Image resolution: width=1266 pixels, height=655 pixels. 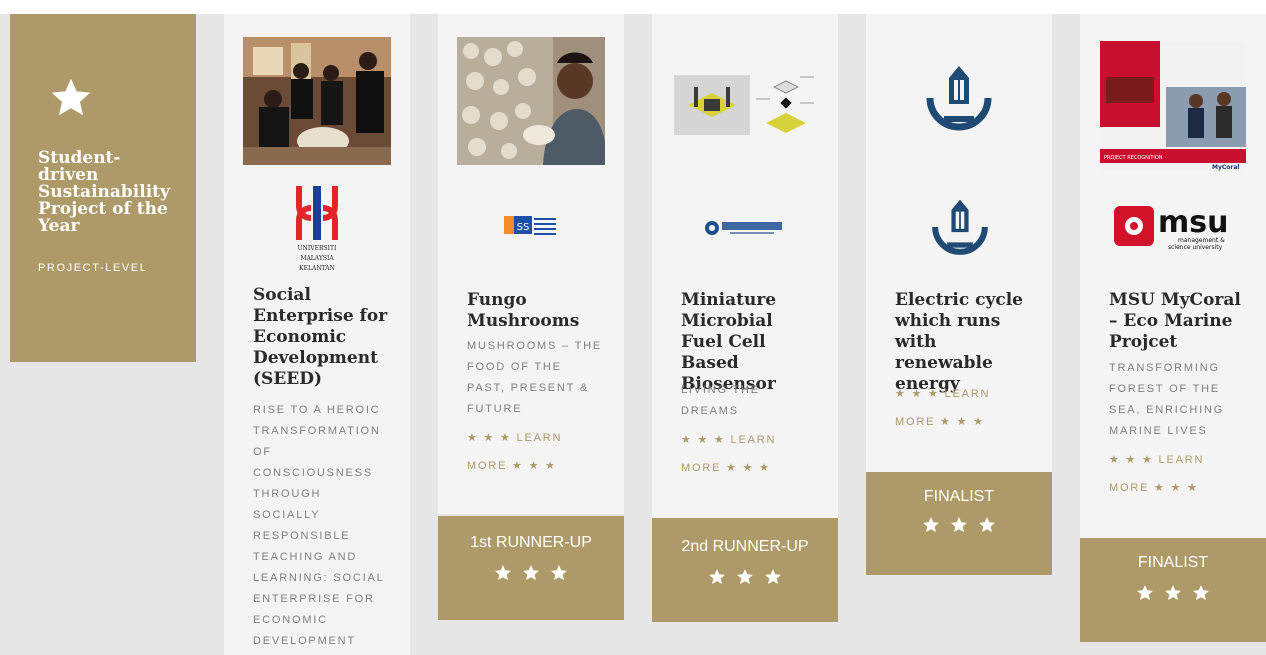 What do you see at coordinates (1193, 222) in the screenshot?
I see `msu-wordmark: msu` at bounding box center [1193, 222].